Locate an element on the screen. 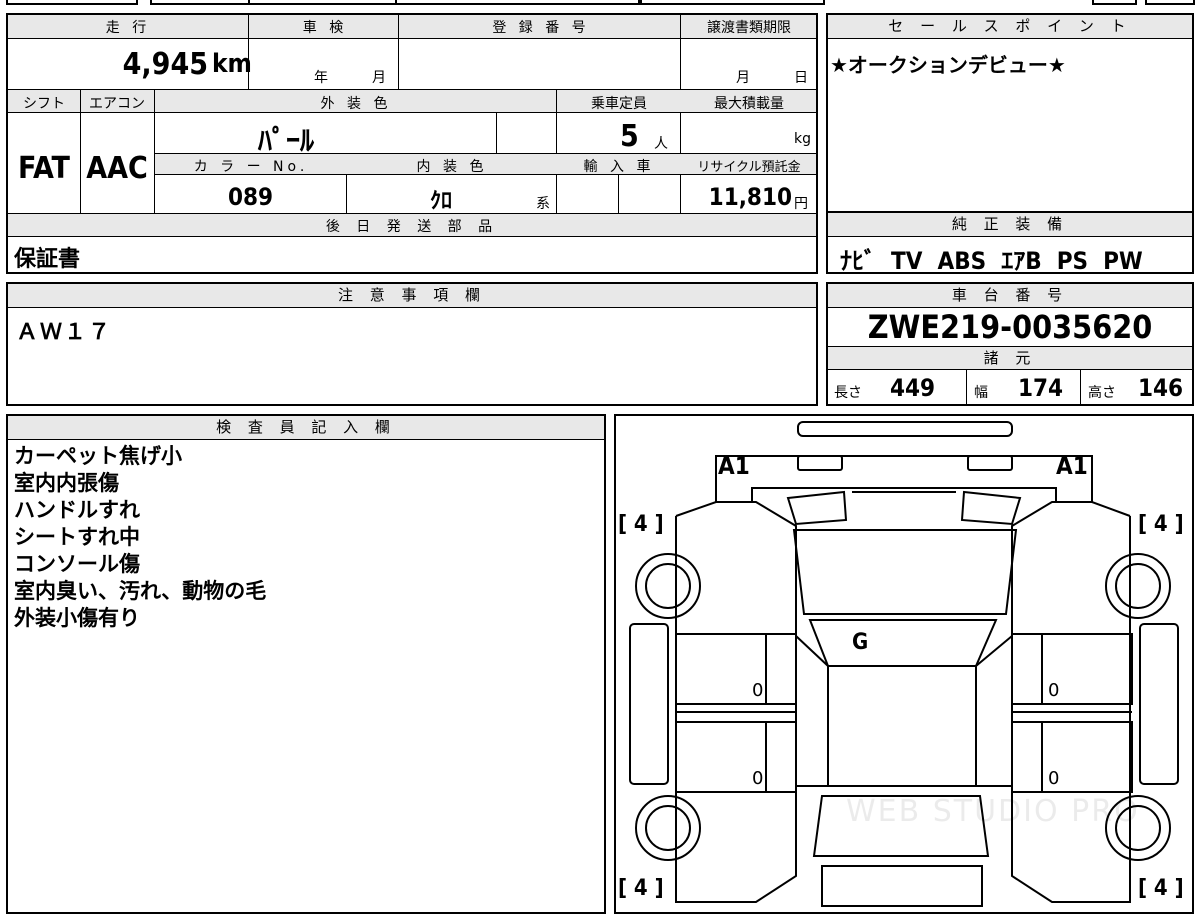 This screenshot has width=1200, height=914. height-value: 146 is located at coordinates (1161, 388).